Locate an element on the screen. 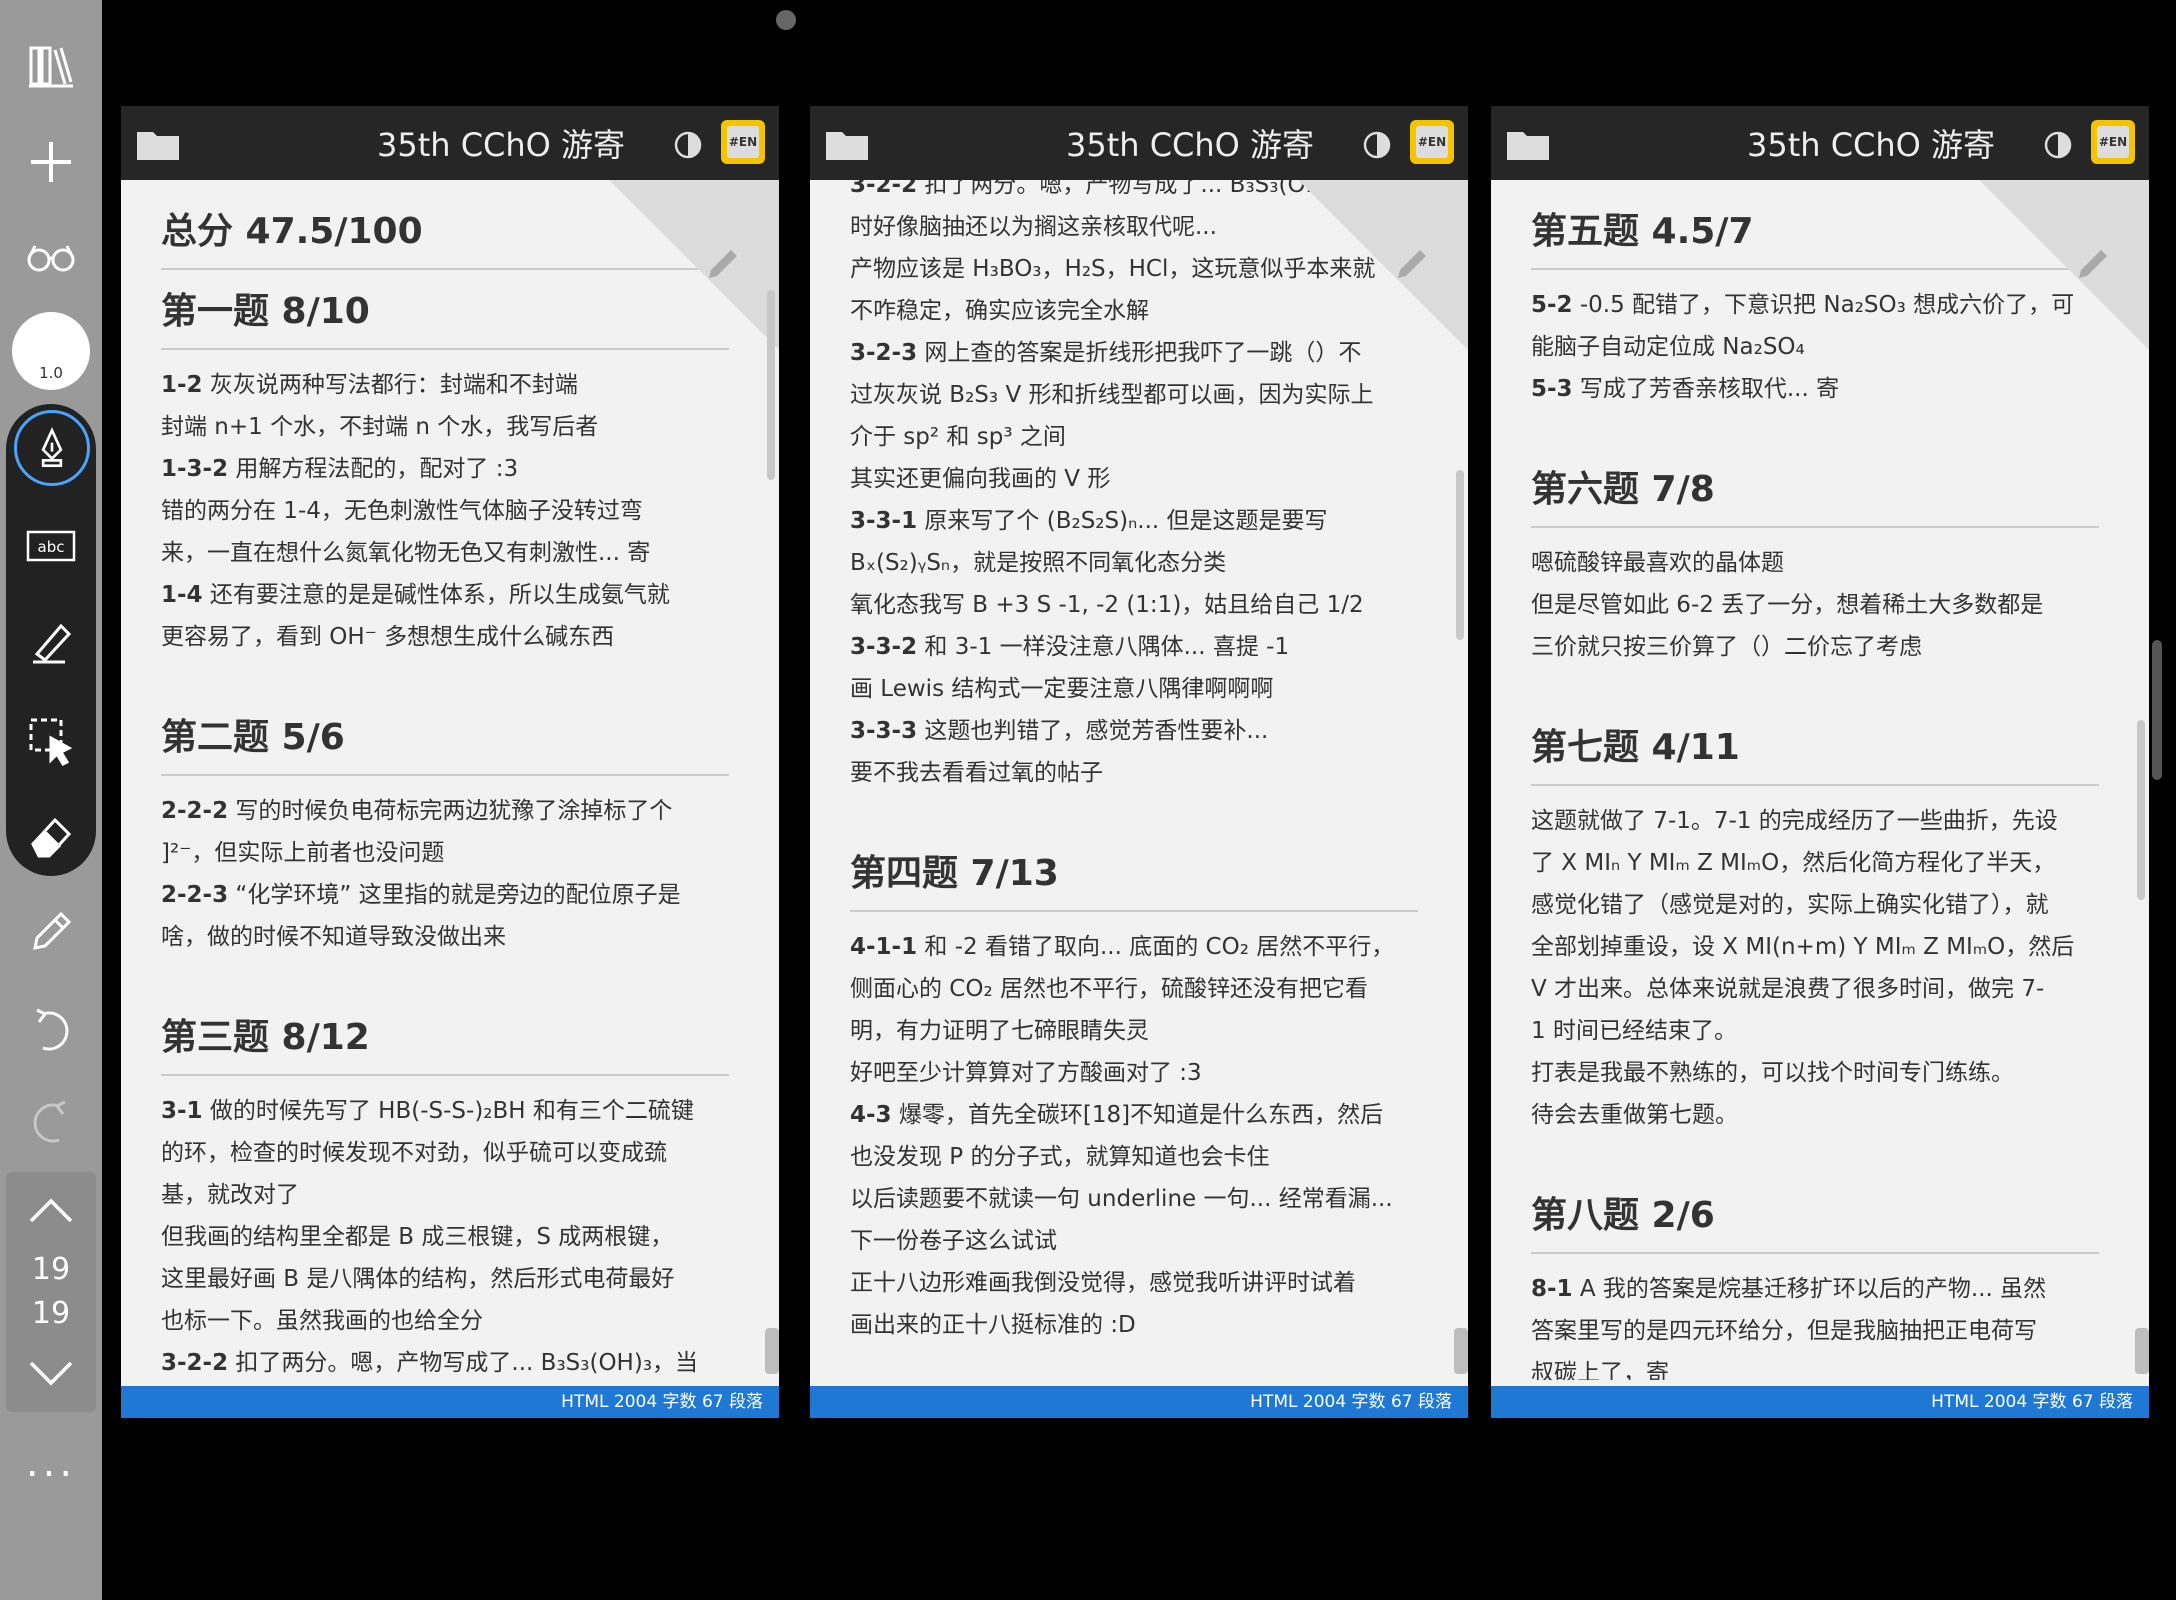  redo-icon is located at coordinates (49, 1121).